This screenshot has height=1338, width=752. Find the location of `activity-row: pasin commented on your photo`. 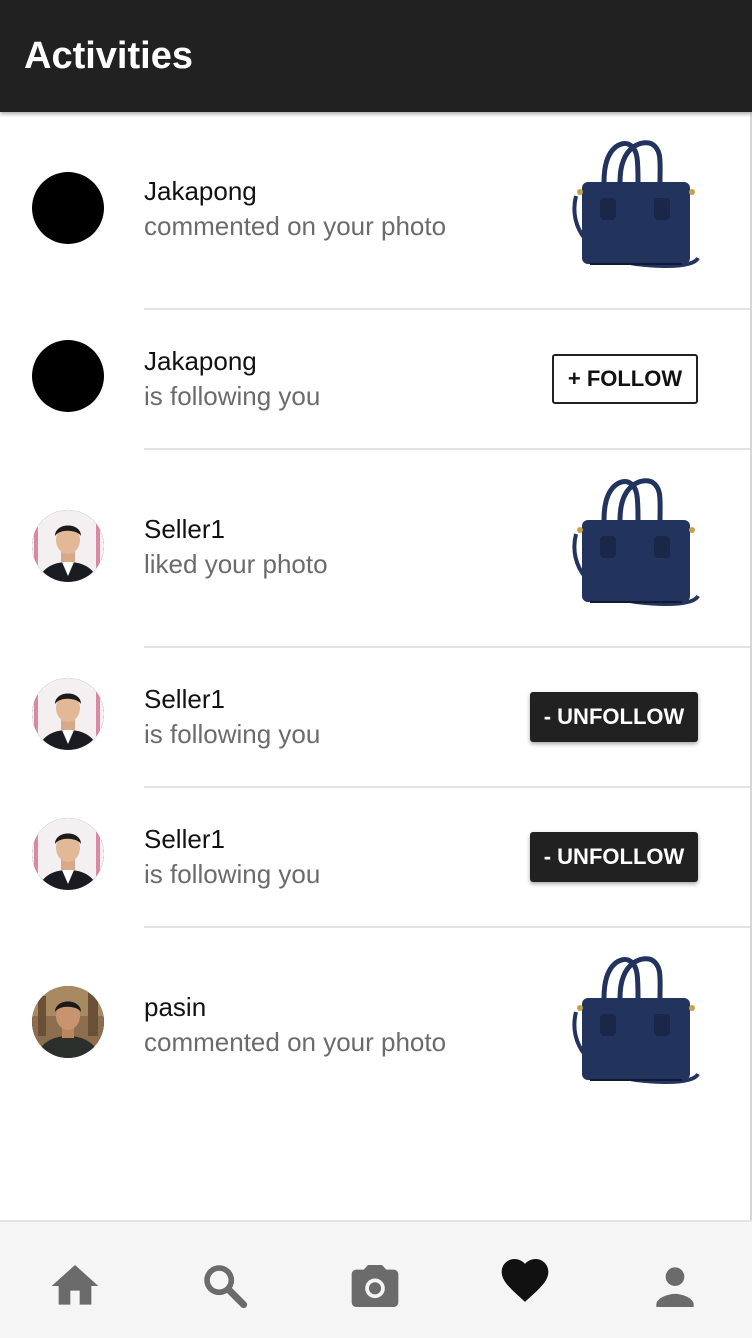

activity-row: pasin commented on your photo is located at coordinates (375, 1023).